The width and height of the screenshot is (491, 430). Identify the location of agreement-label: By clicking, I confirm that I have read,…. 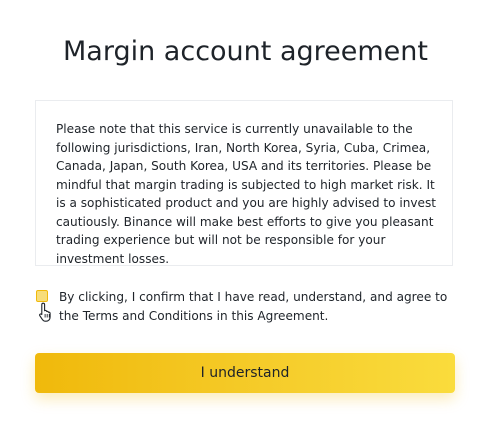
(258, 306).